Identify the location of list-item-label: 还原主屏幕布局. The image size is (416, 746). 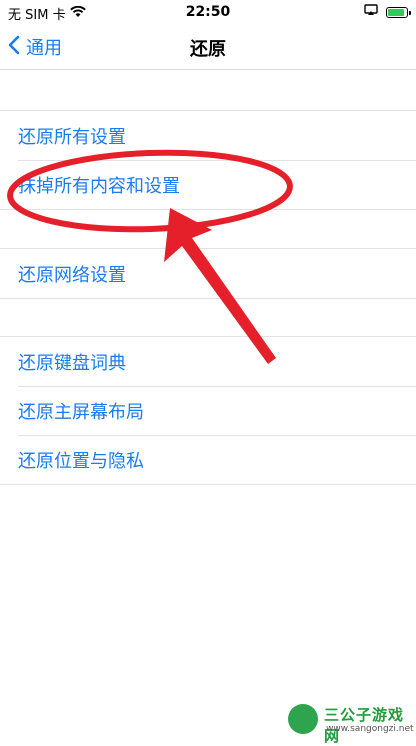
(81, 412).